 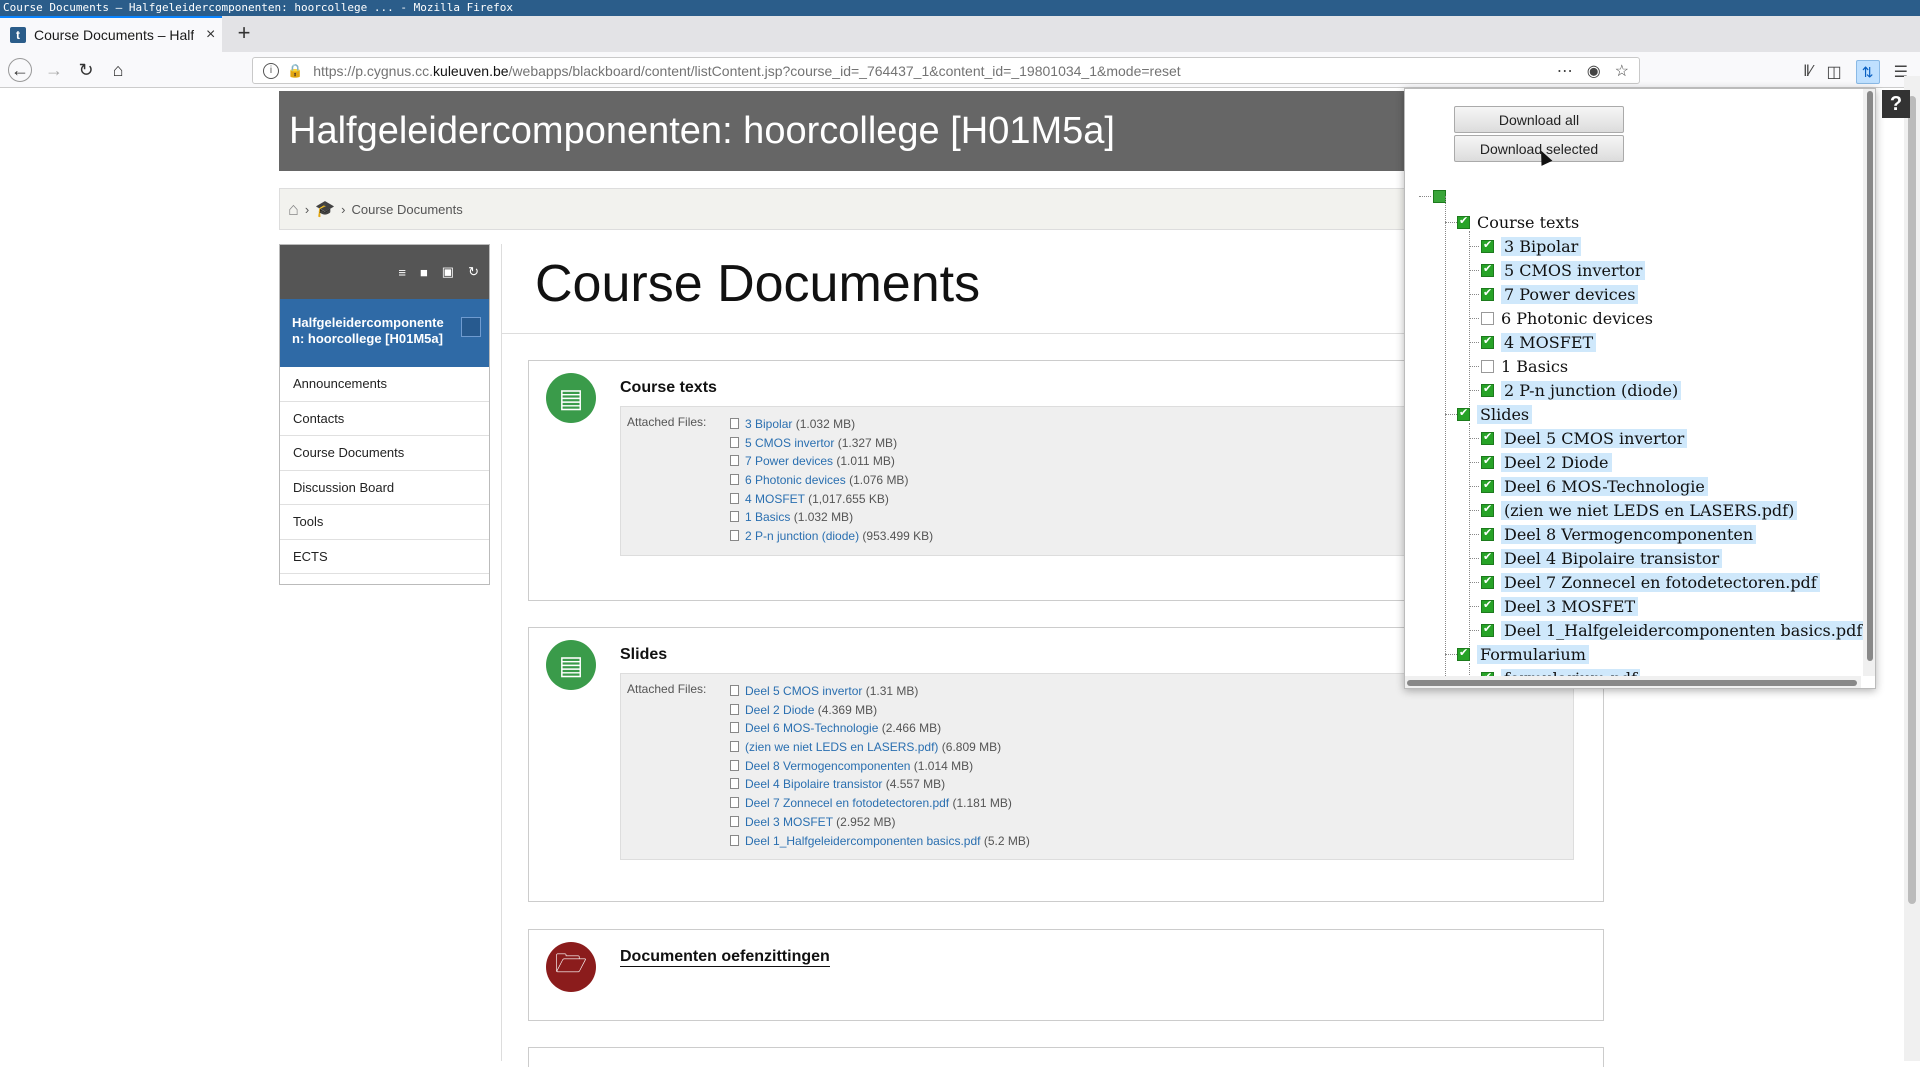 I want to click on tree-group: Slides, so click(x=1495, y=414).